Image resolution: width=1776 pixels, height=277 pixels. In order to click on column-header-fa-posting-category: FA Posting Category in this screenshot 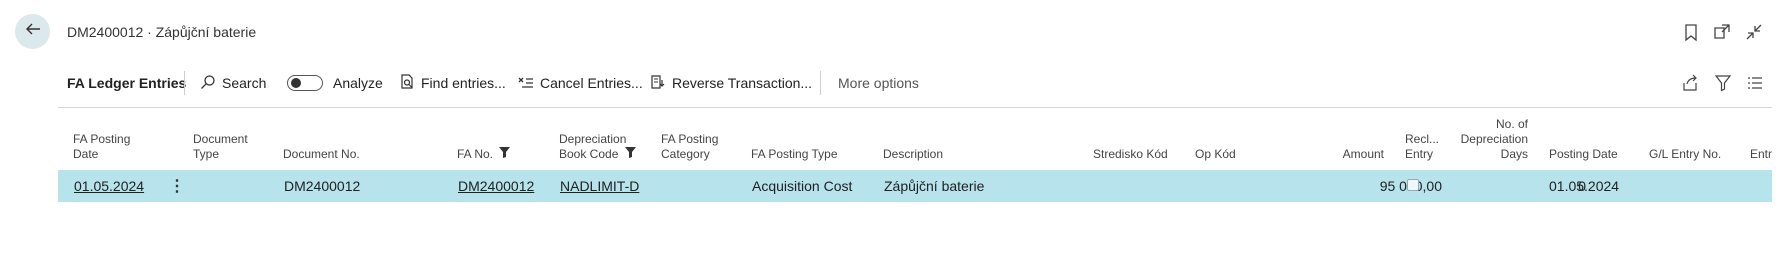, I will do `click(689, 147)`.